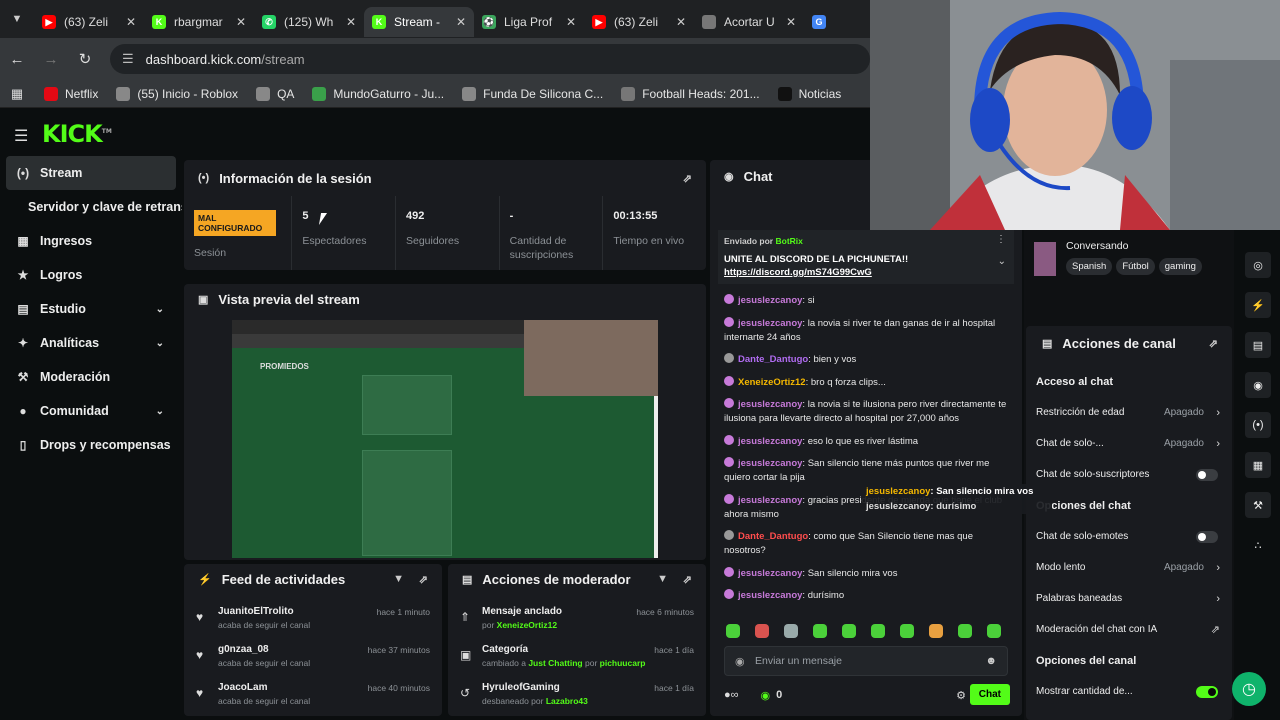 The height and width of the screenshot is (720, 1280). I want to click on browser-tab: ⚽ Liga Prof ✕, so click(529, 22).